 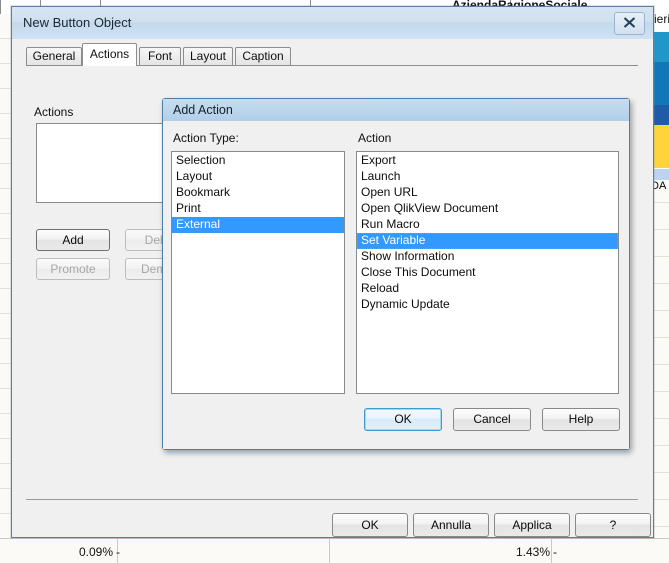 I want to click on list-item: Reload, so click(x=487, y=289).